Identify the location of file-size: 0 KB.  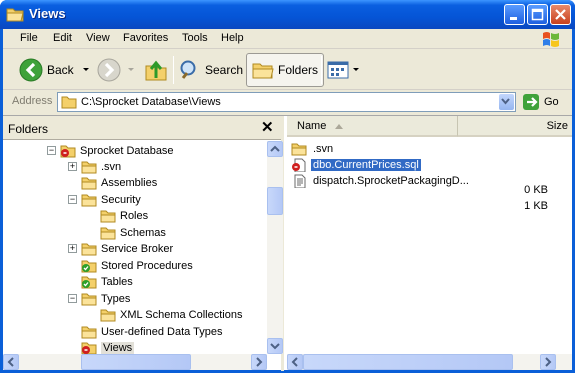
(536, 190).